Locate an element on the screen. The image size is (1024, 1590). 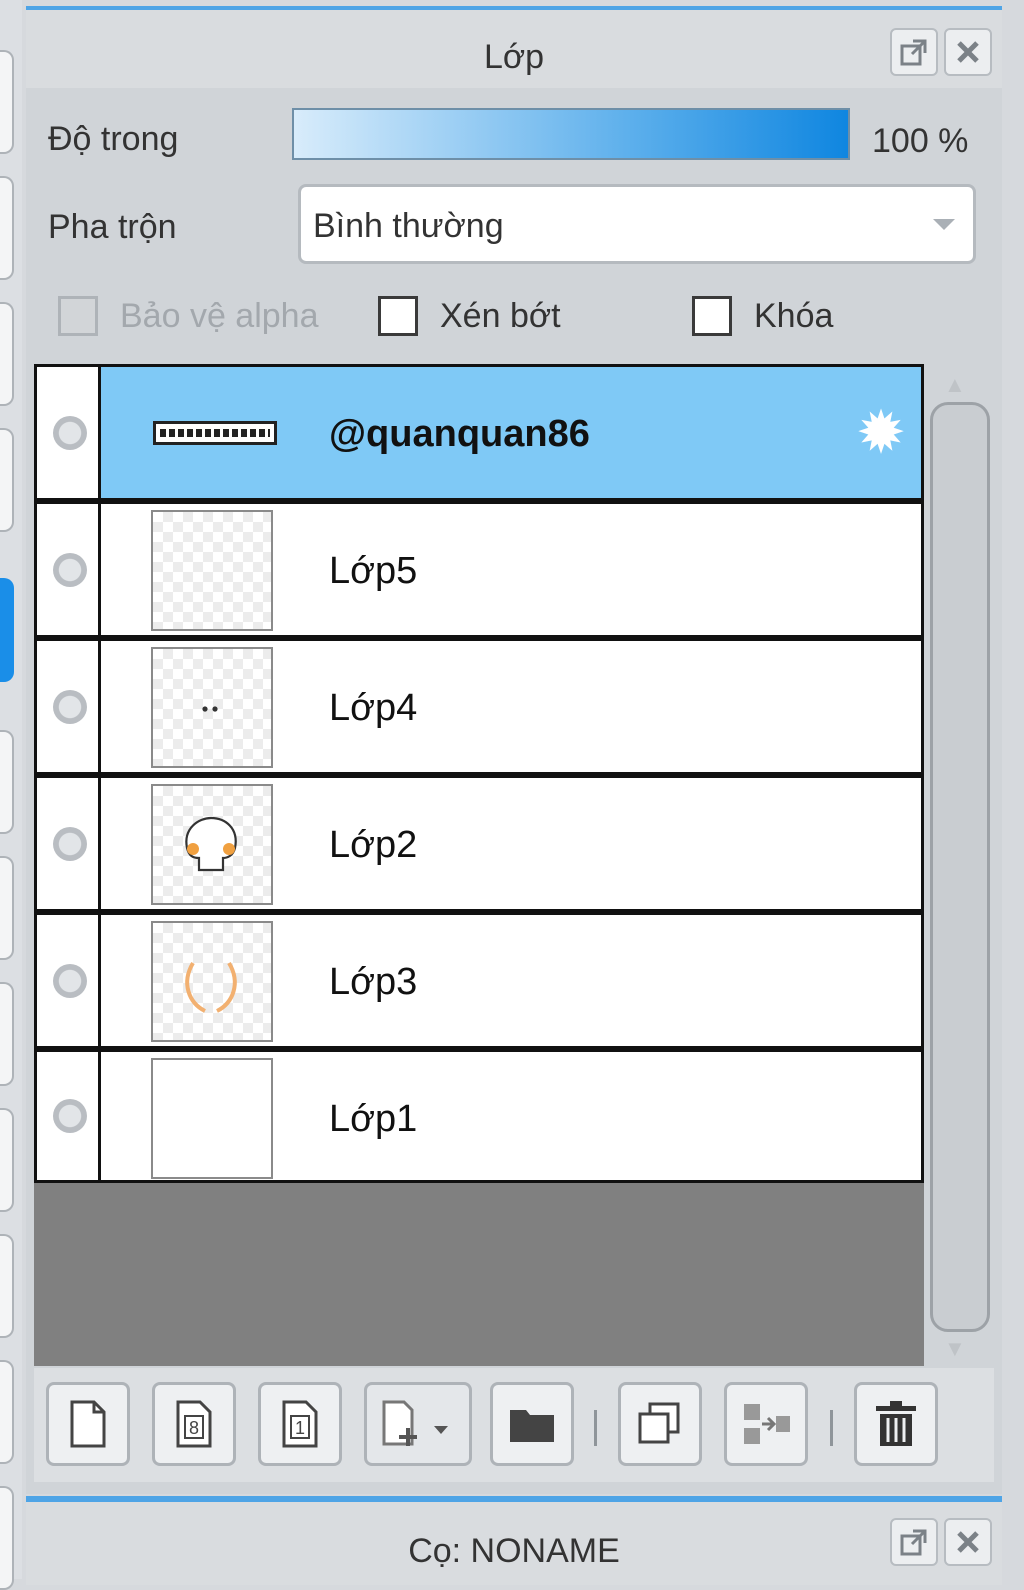
layer-name: Lớp5 is located at coordinates (373, 571).